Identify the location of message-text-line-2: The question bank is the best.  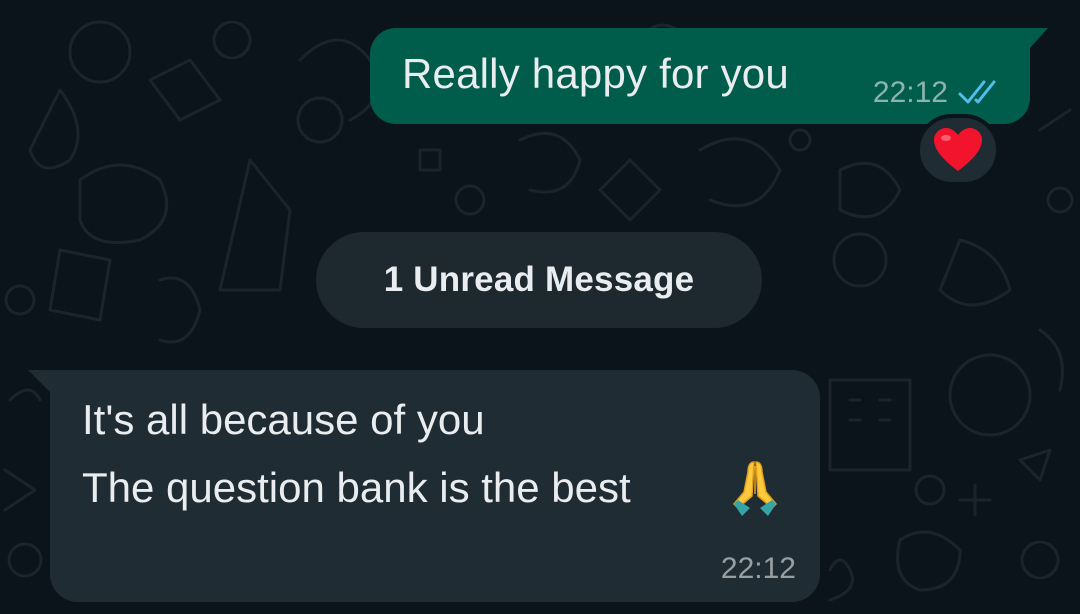
(356, 487).